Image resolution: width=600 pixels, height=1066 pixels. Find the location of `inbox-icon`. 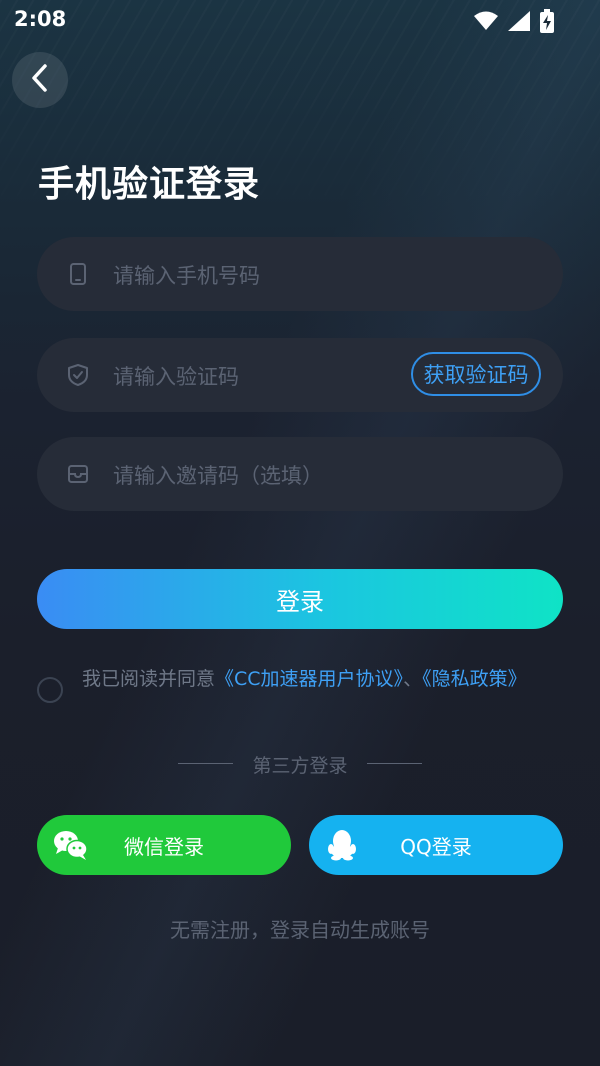

inbox-icon is located at coordinates (78, 474).